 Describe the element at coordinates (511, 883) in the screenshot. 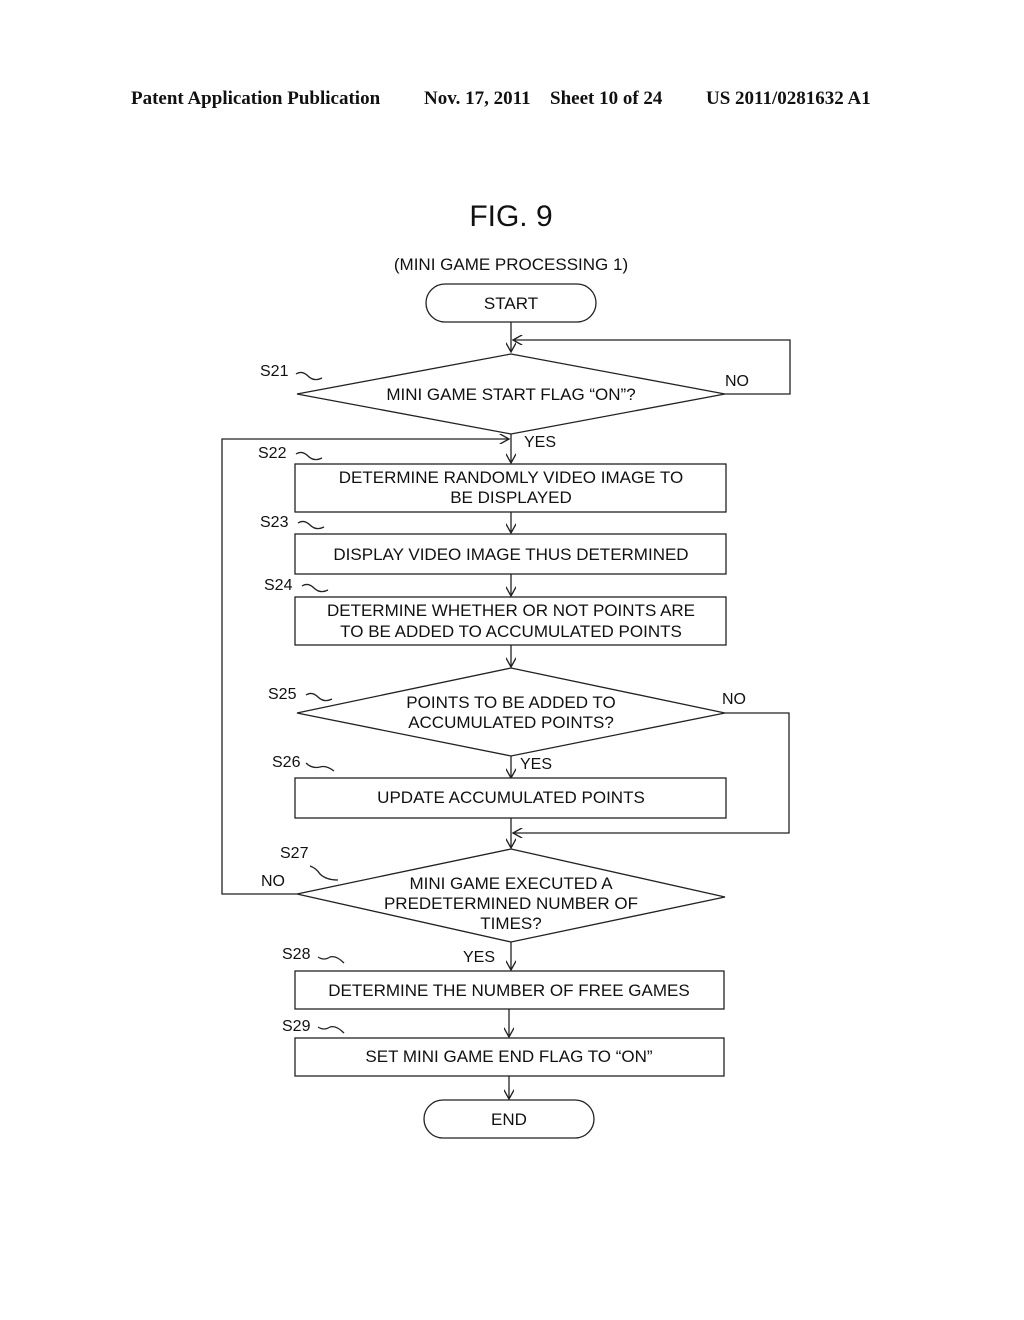

I see `s27-text-line1: MINI GAME EXECUTED A` at that location.